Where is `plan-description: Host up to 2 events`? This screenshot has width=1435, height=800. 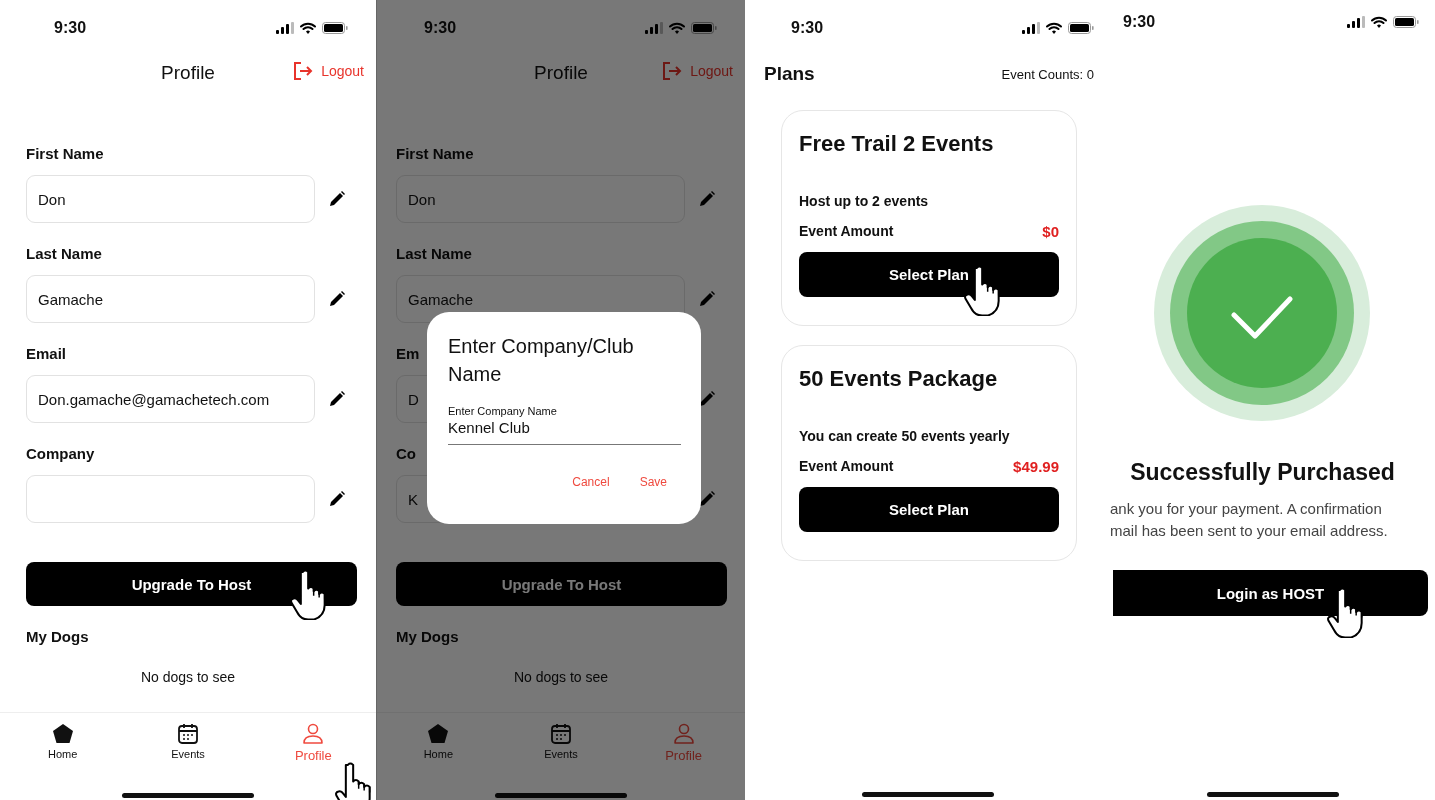
plan-description: Host up to 2 events is located at coordinates (864, 201).